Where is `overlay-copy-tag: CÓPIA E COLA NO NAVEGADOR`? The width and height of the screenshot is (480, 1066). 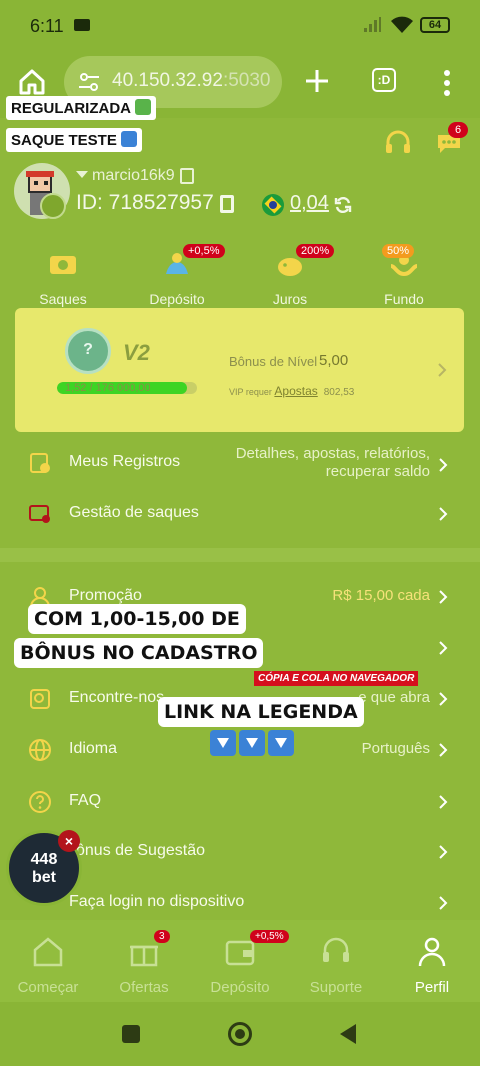 overlay-copy-tag: CÓPIA E COLA NO NAVEGADOR is located at coordinates (336, 678).